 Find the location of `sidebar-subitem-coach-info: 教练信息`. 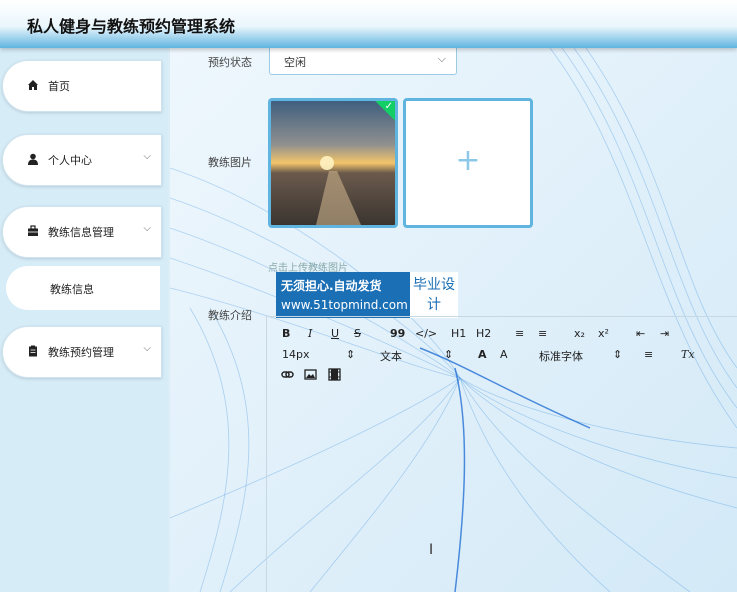

sidebar-subitem-coach-info: 教练信息 is located at coordinates (83, 288).